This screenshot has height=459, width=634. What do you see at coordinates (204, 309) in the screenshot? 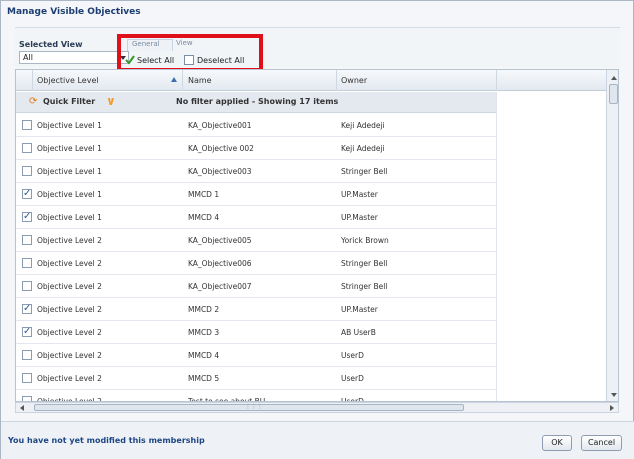
I see `name-cell: MMCD 2` at bounding box center [204, 309].